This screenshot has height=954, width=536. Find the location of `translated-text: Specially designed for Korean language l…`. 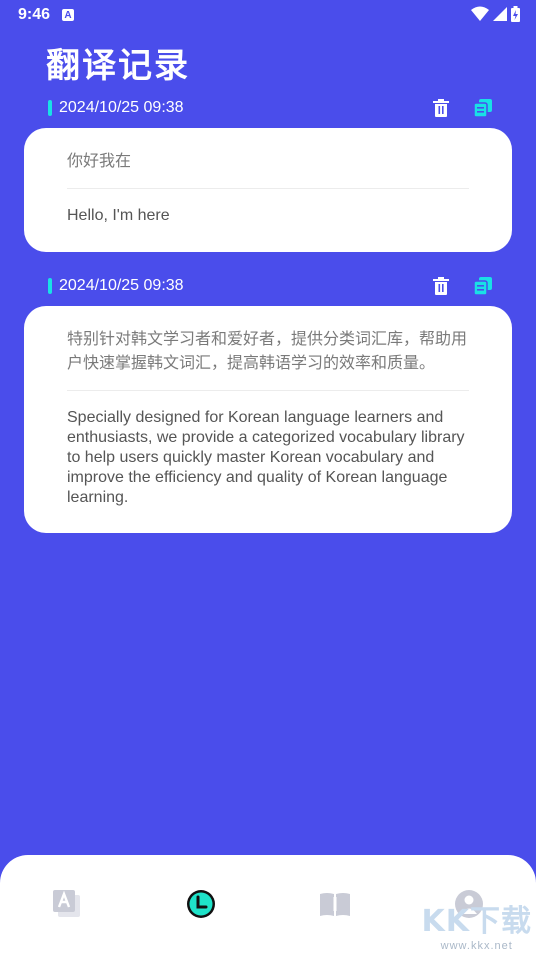

translated-text: Specially designed for Korean language l… is located at coordinates (266, 457).